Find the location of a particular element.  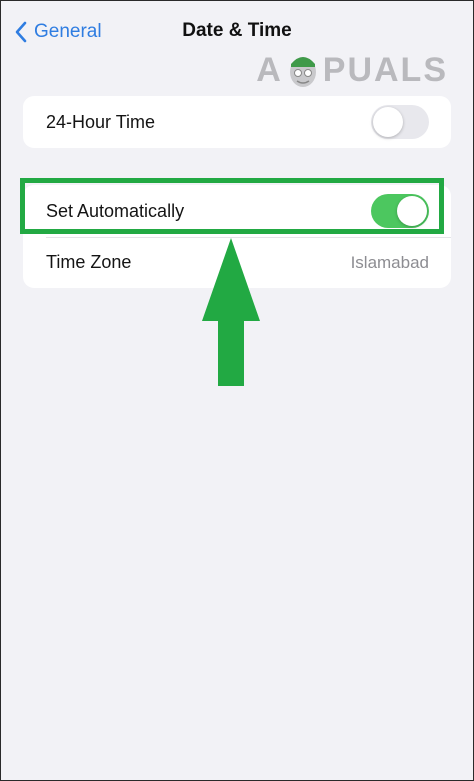

toggle-knob is located at coordinates (388, 122).